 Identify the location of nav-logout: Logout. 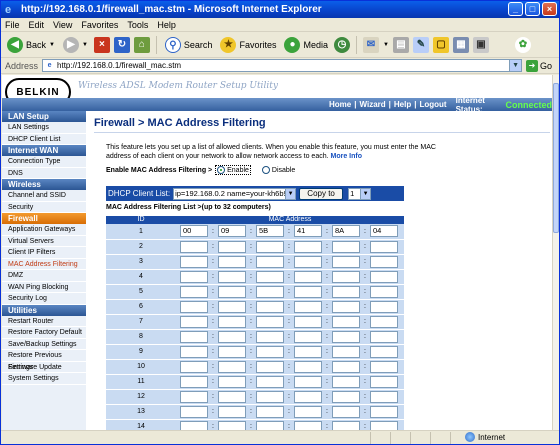
(432, 104).